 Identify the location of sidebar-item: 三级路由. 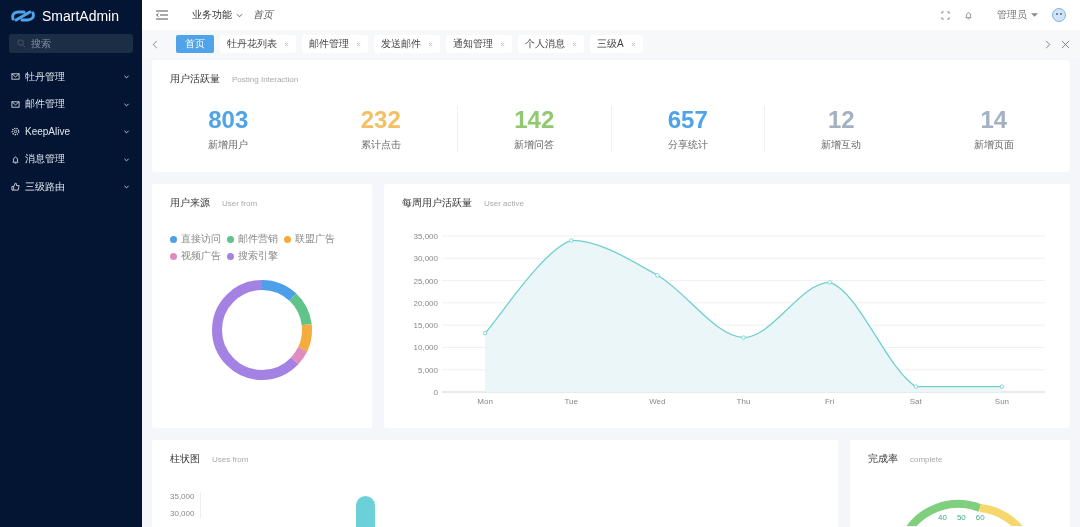
(71, 187).